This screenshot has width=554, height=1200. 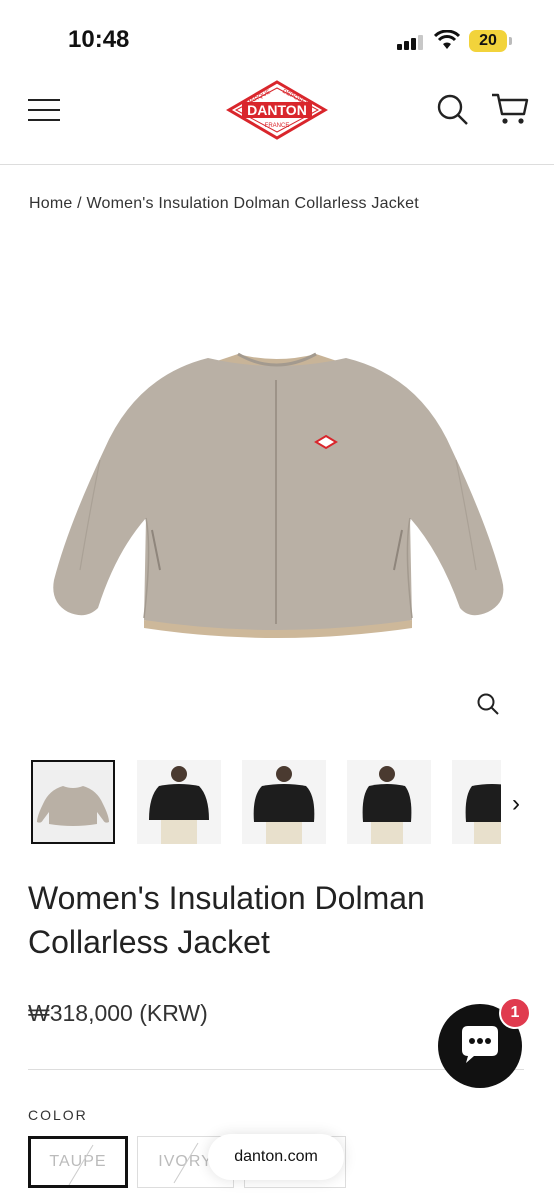 What do you see at coordinates (453, 110) in the screenshot?
I see `search-icon` at bounding box center [453, 110].